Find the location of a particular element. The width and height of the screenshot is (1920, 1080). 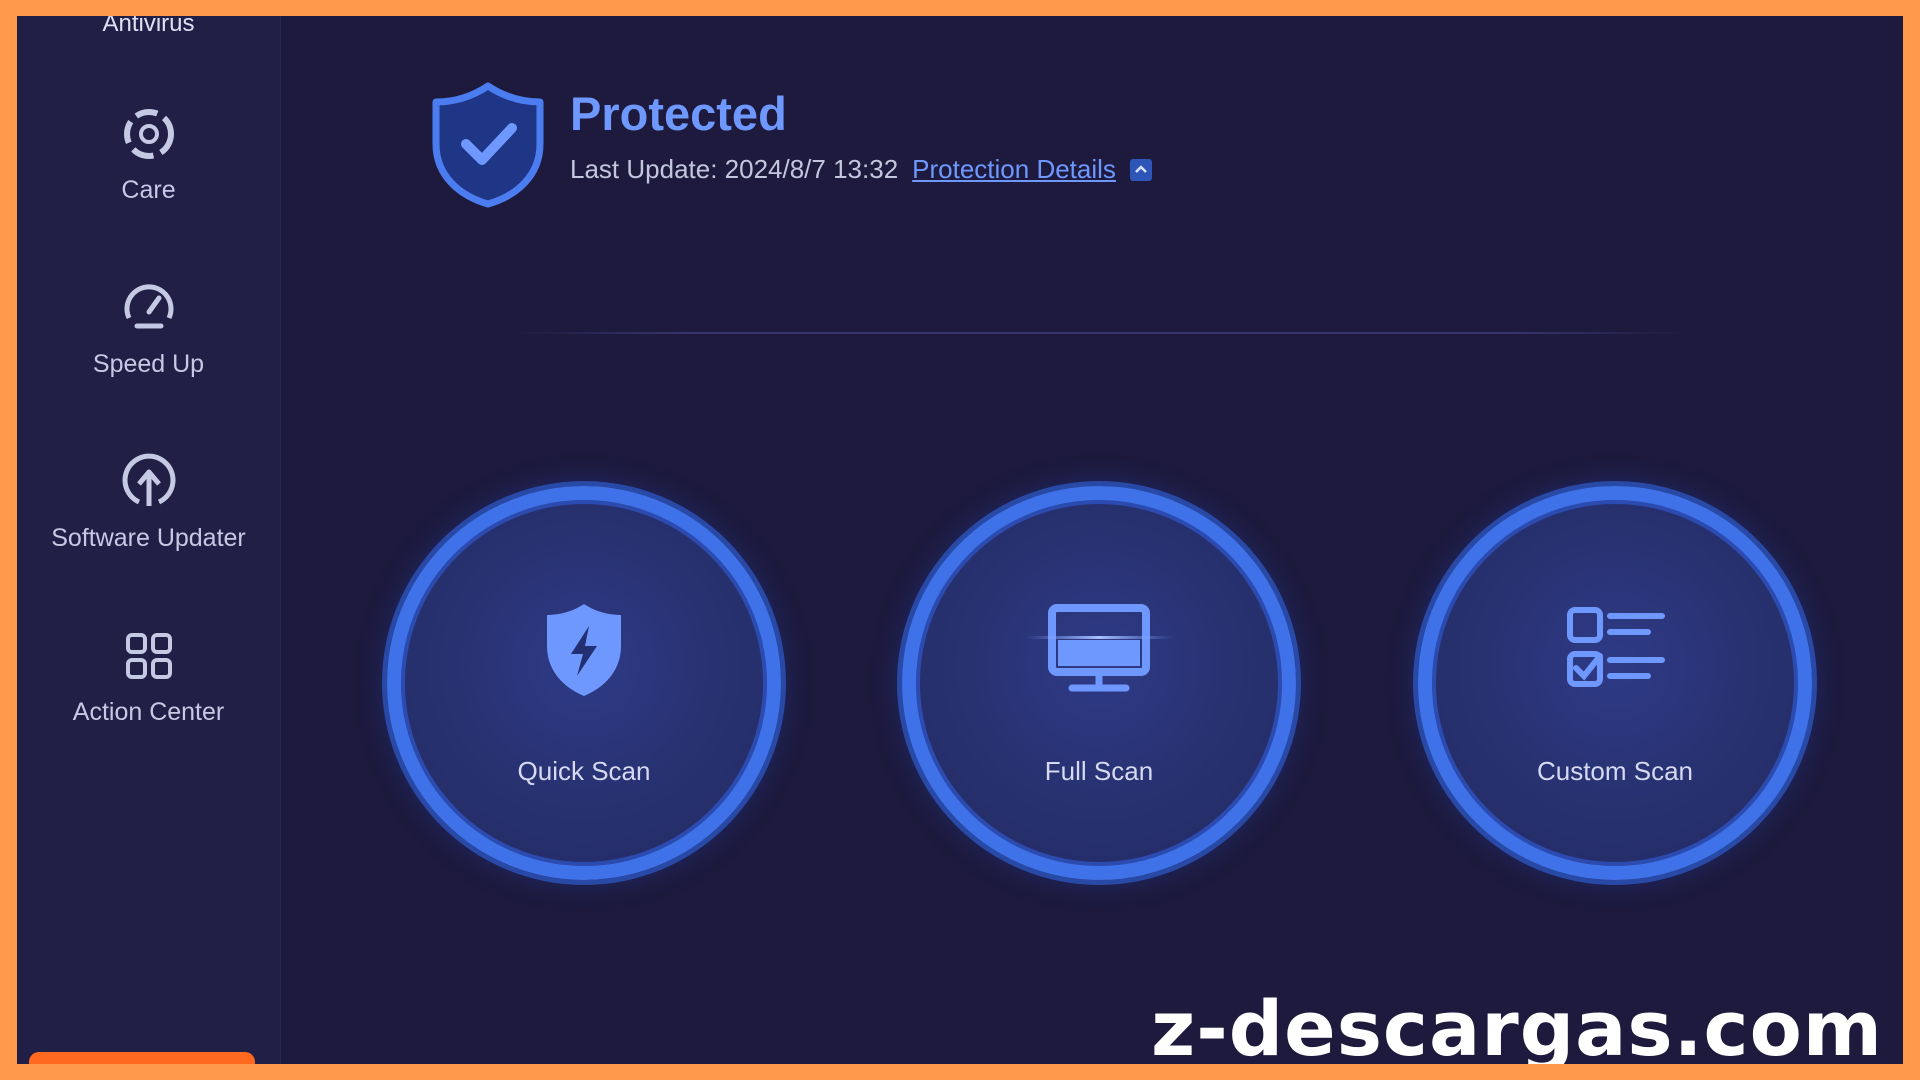

chevron-up-icon is located at coordinates (1141, 168).